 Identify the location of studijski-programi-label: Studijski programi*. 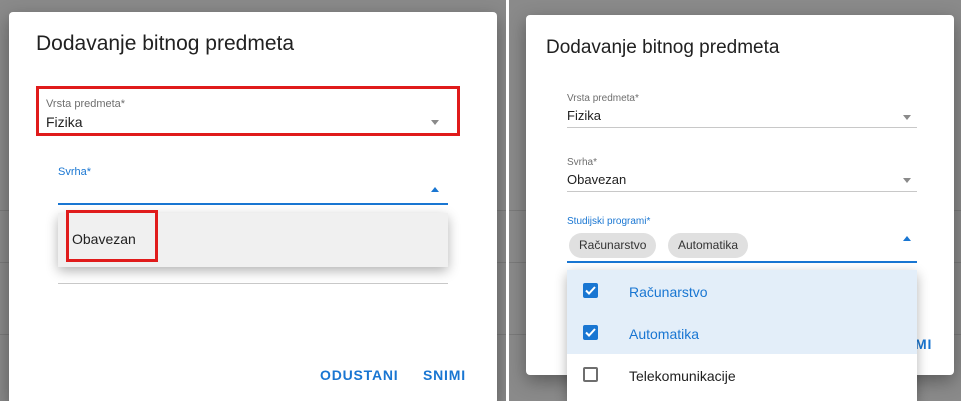
(609, 221).